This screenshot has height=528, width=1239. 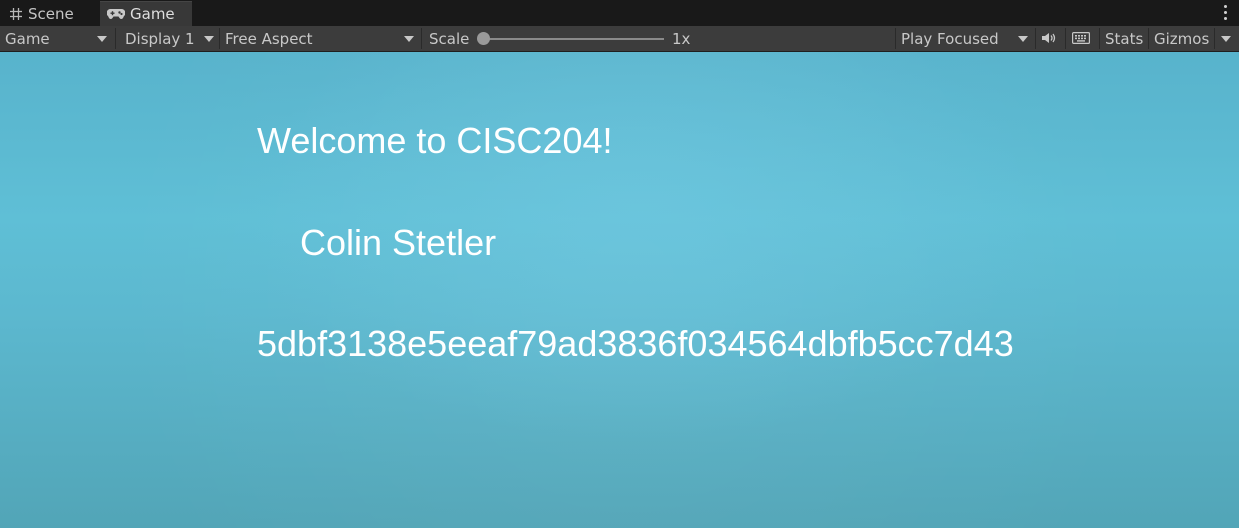 What do you see at coordinates (619, 13) in the screenshot?
I see `tab-bar: Scene Game` at bounding box center [619, 13].